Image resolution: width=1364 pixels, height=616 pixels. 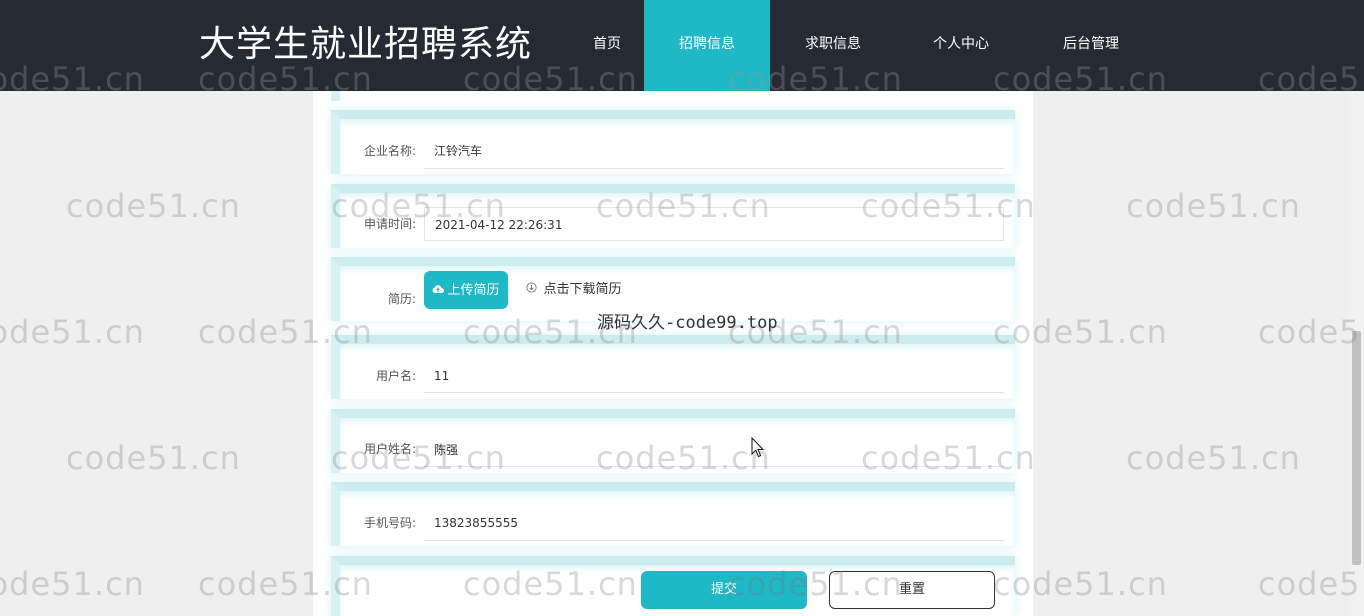 I want to click on form-row-realname: 用户姓名: 陈强, so click(x=673, y=441).